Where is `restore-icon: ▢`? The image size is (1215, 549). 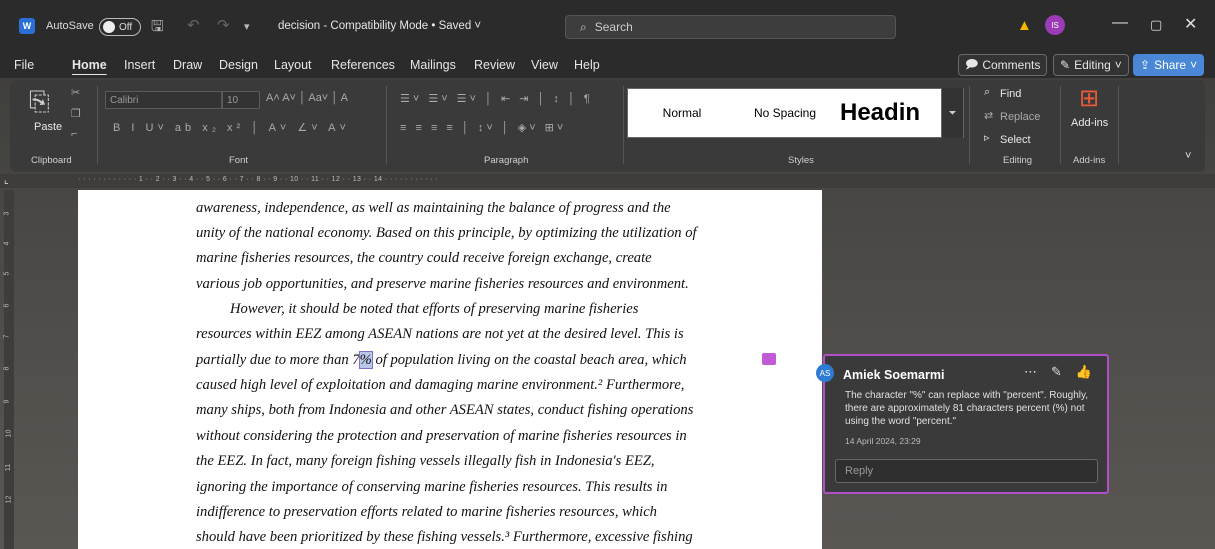
restore-icon: ▢ is located at coordinates (1156, 25).